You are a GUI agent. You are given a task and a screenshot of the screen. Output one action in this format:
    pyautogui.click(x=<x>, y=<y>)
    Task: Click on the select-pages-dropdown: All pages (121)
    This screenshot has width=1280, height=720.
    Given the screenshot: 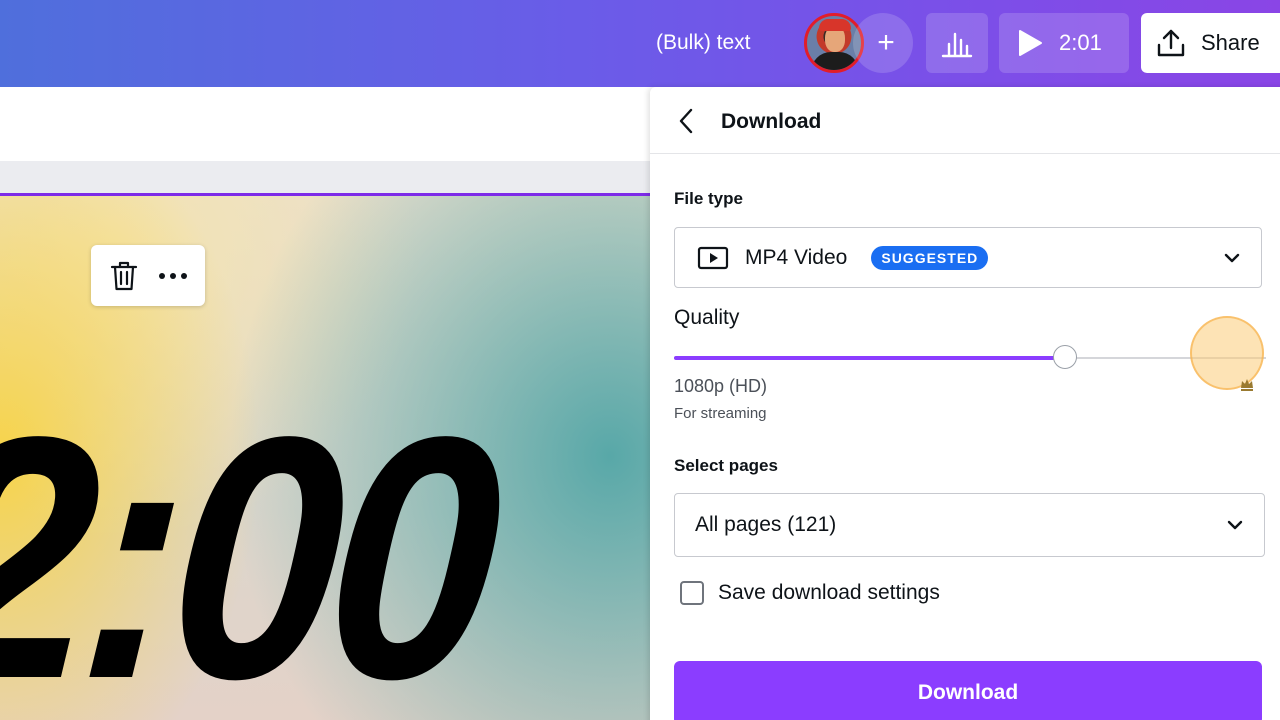 What is the action you would take?
    pyautogui.click(x=969, y=525)
    